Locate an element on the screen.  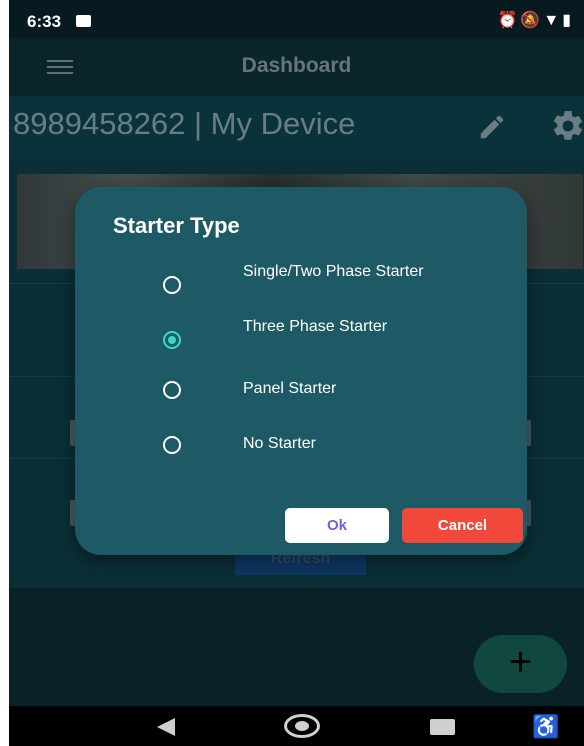
option-label: Single/Two Phase Starter is located at coordinates (333, 271).